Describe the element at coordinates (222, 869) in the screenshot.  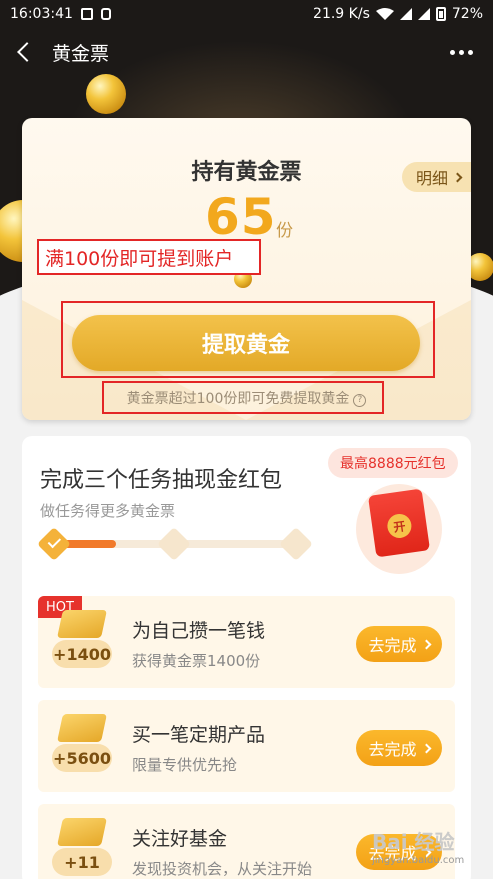
I see `task-desc: 发现投资机会，从关注开始` at that location.